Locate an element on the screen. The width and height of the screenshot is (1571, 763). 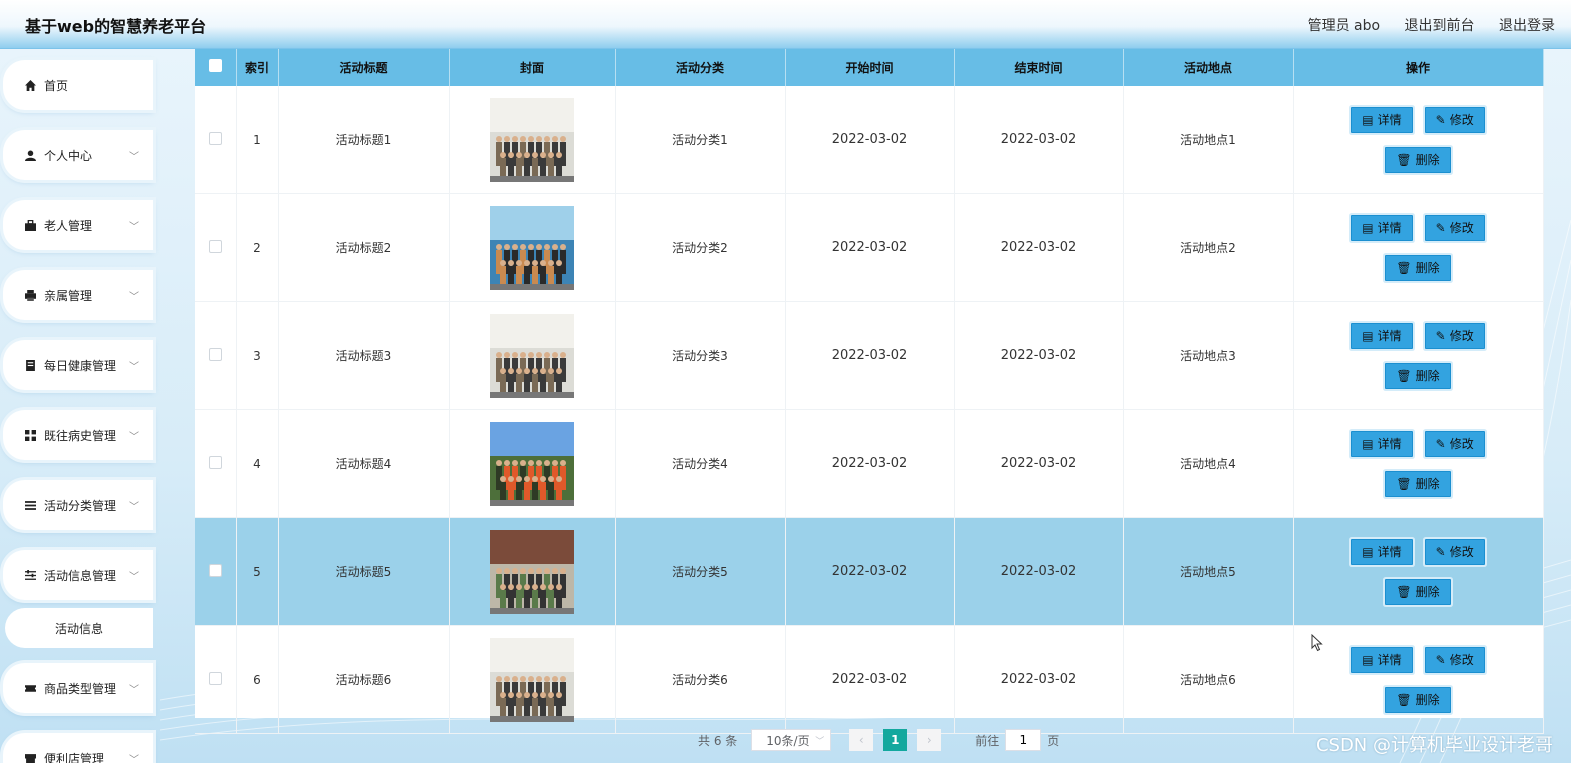
cell-place: 活动地点1 is located at coordinates (1208, 140).